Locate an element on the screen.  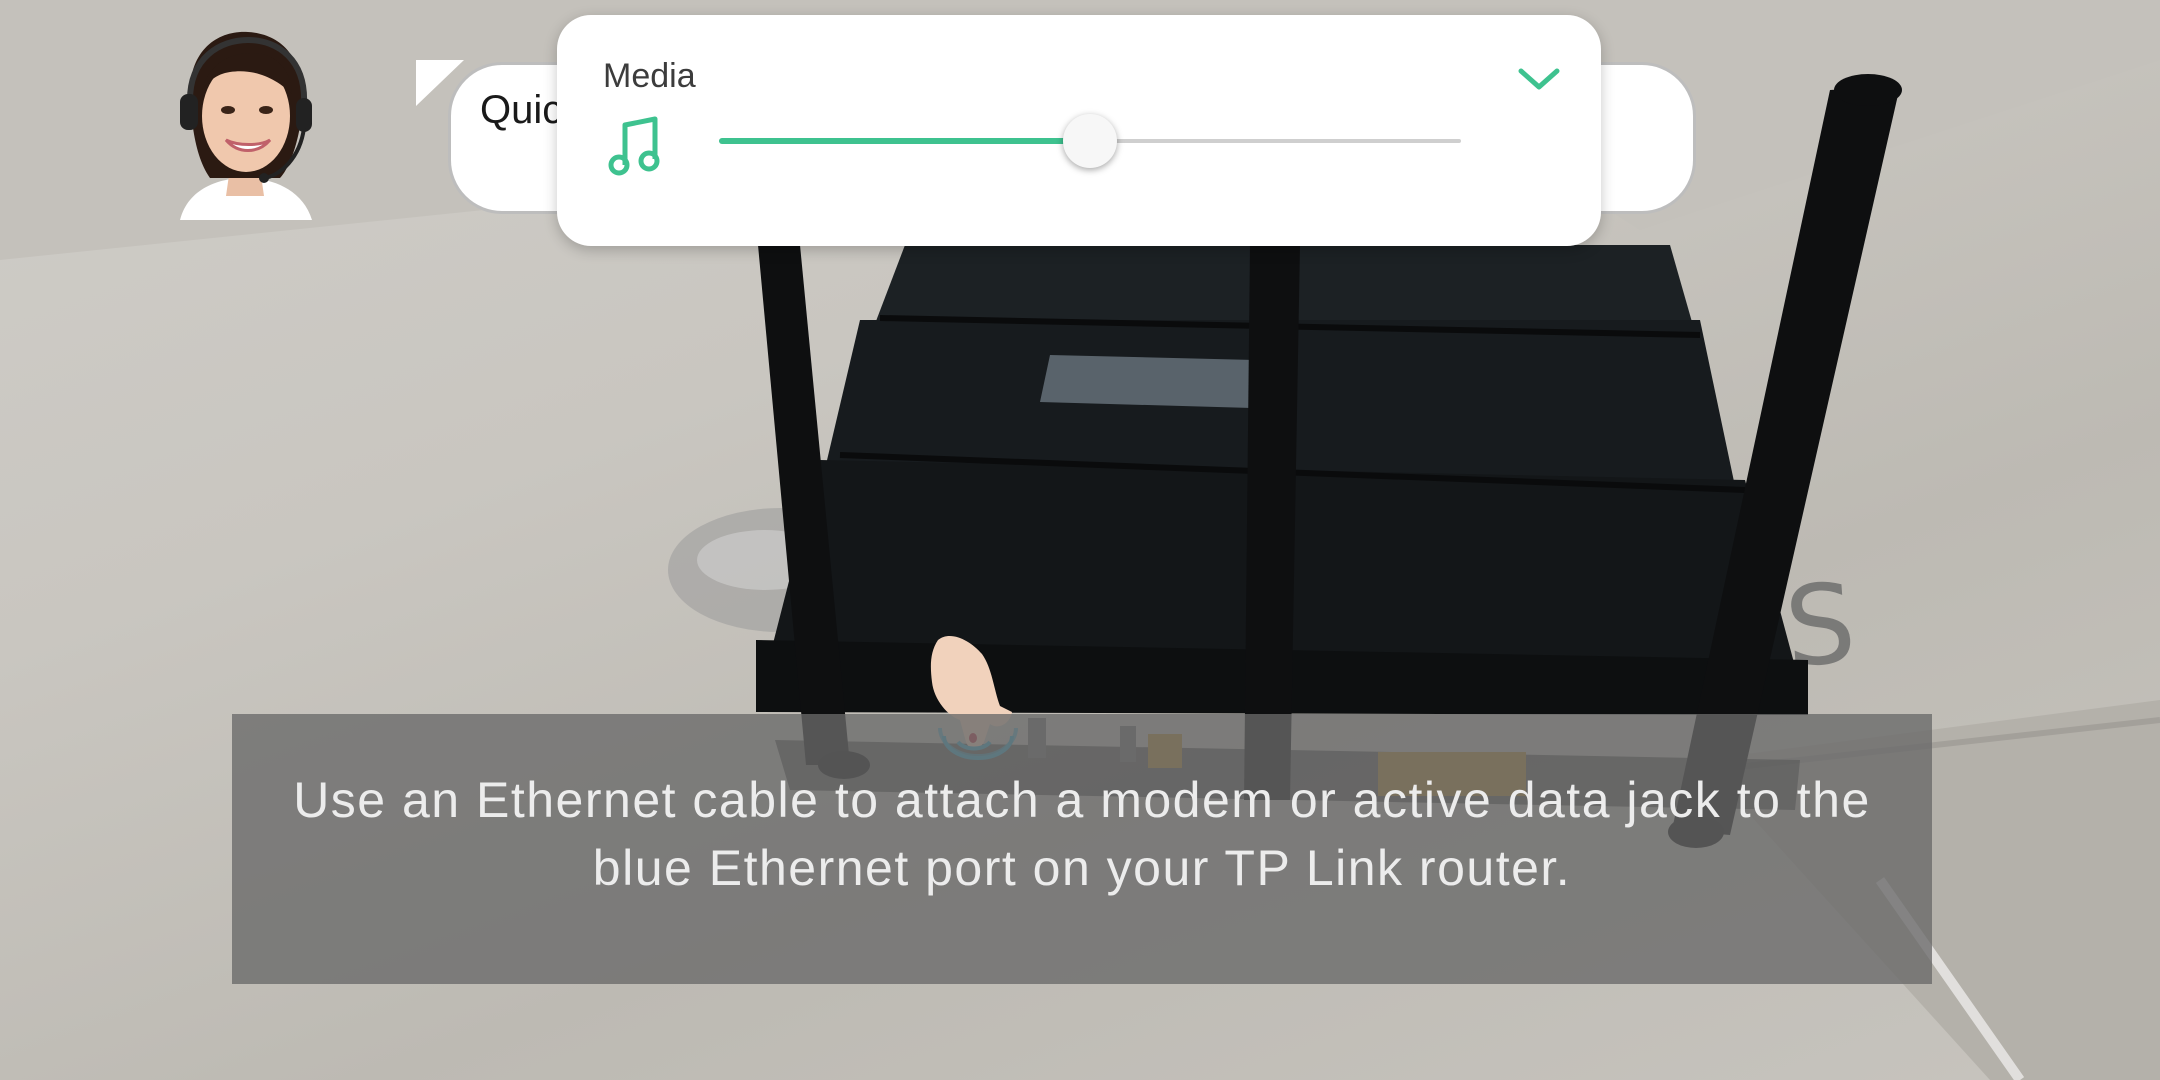
slider-thumb is located at coordinates (1090, 141).